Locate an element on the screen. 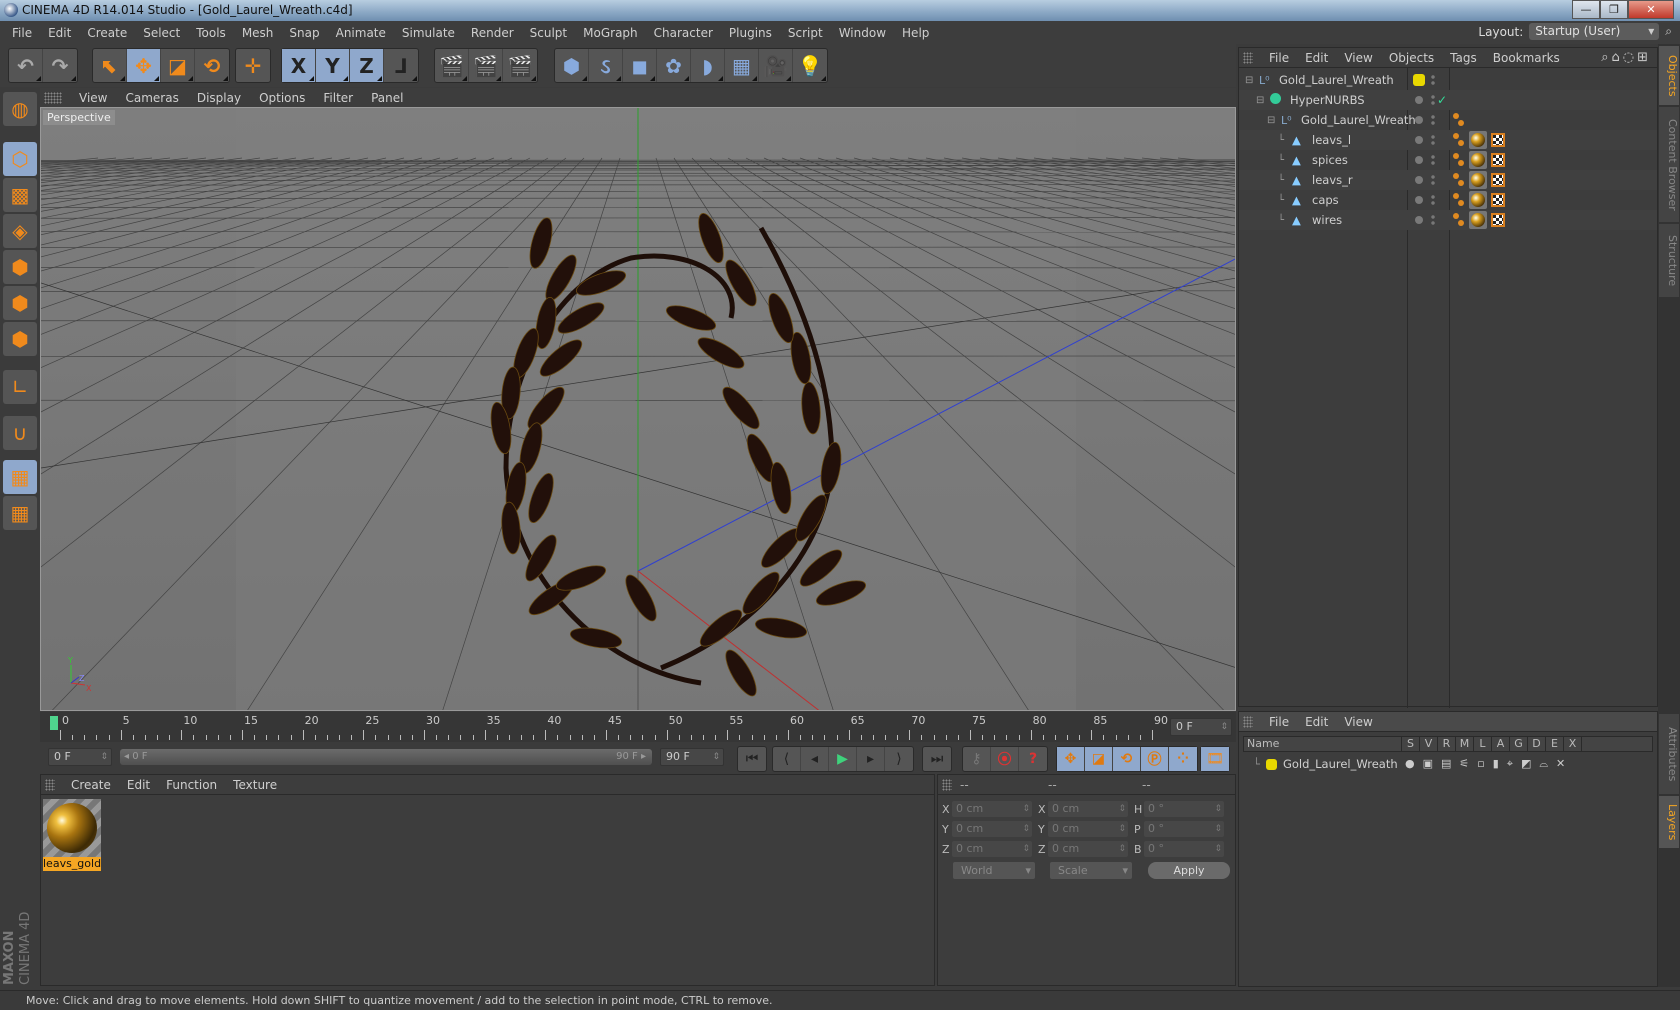 The width and height of the screenshot is (1680, 1010). layer-col-name: Name is located at coordinates (1323, 744).